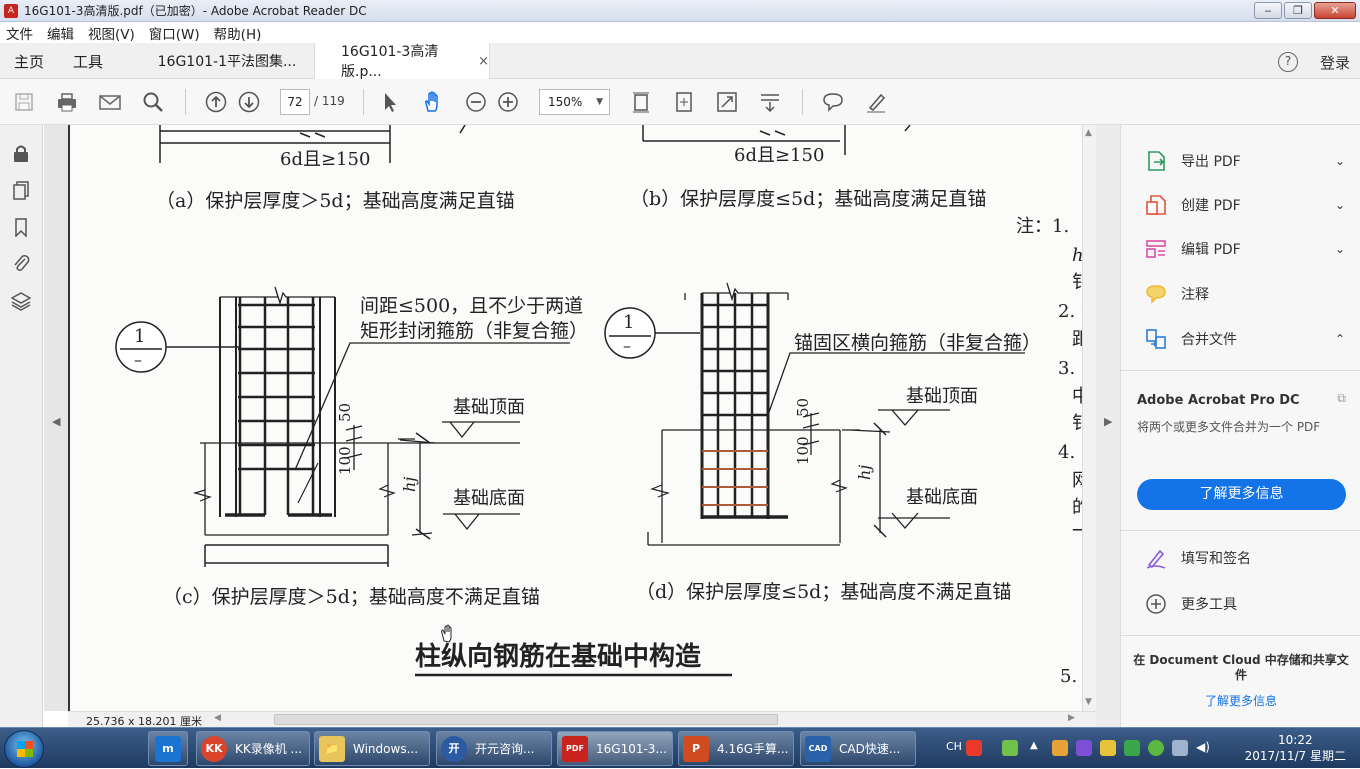  I want to click on zoom-dropdown-icon: ▼, so click(599, 102).